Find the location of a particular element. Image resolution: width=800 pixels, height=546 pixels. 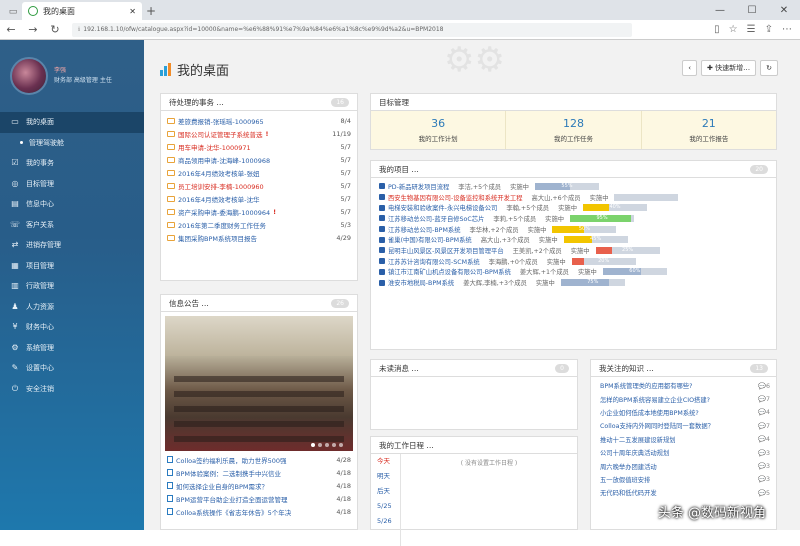

task-title: 国际公司认证管理子系统普选 is located at coordinates (220, 134).